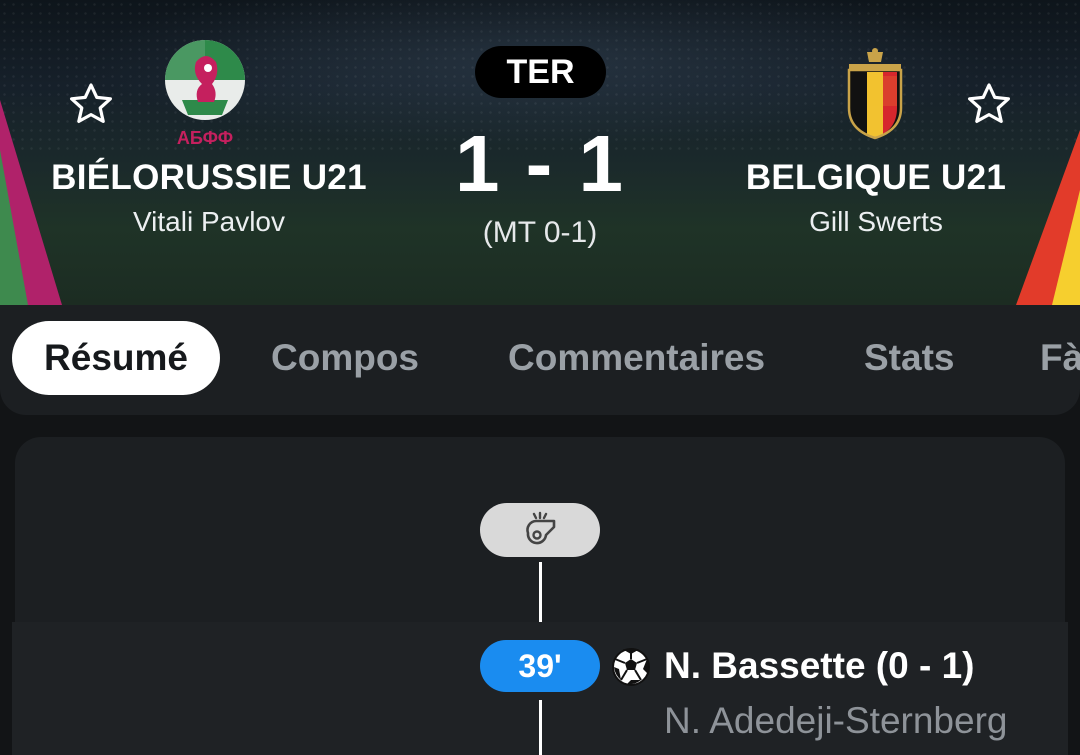 The image size is (1080, 755). What do you see at coordinates (116, 358) in the screenshot?
I see `tab-resume: Résumé` at bounding box center [116, 358].